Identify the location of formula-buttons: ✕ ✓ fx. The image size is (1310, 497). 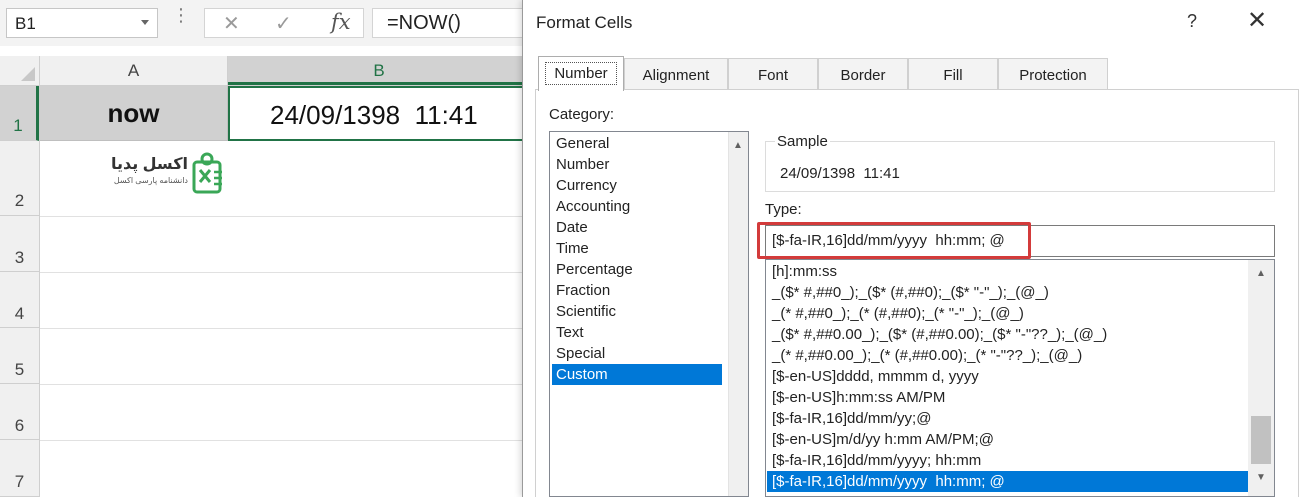
(284, 23).